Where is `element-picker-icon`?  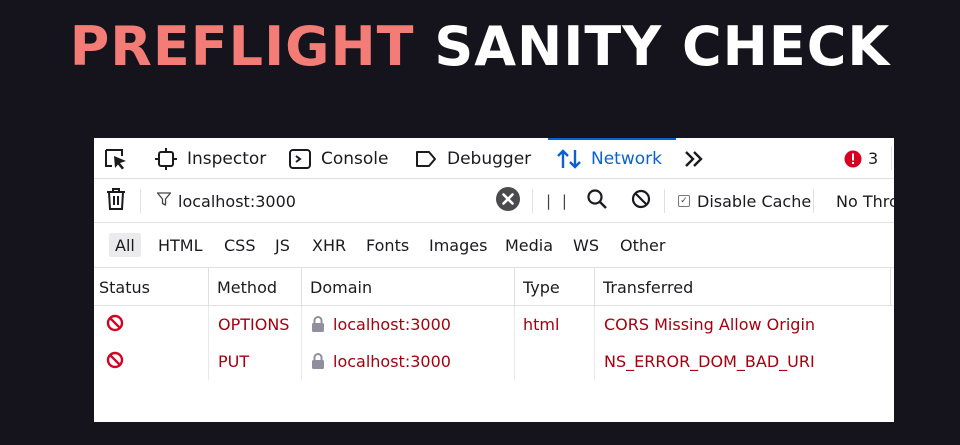
element-picker-icon is located at coordinates (116, 159).